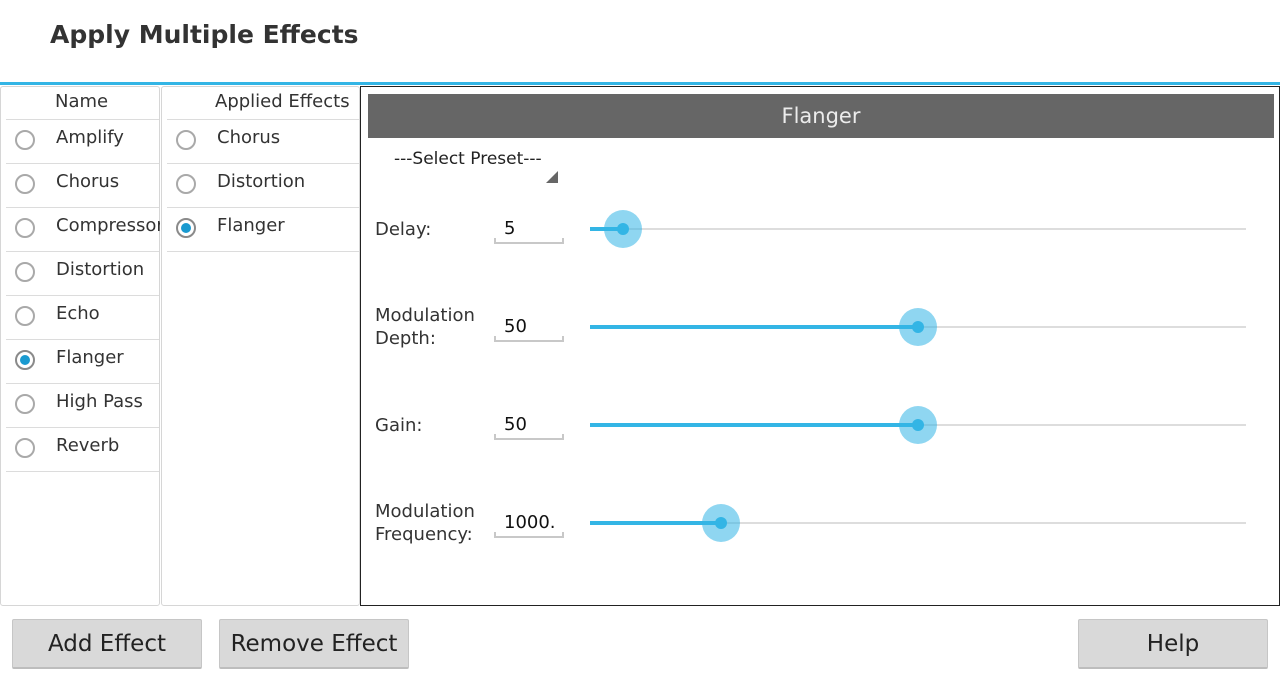 Image resolution: width=1280 pixels, height=700 pixels. What do you see at coordinates (107, 644) in the screenshot?
I see `add-effect-button: Add Effect` at bounding box center [107, 644].